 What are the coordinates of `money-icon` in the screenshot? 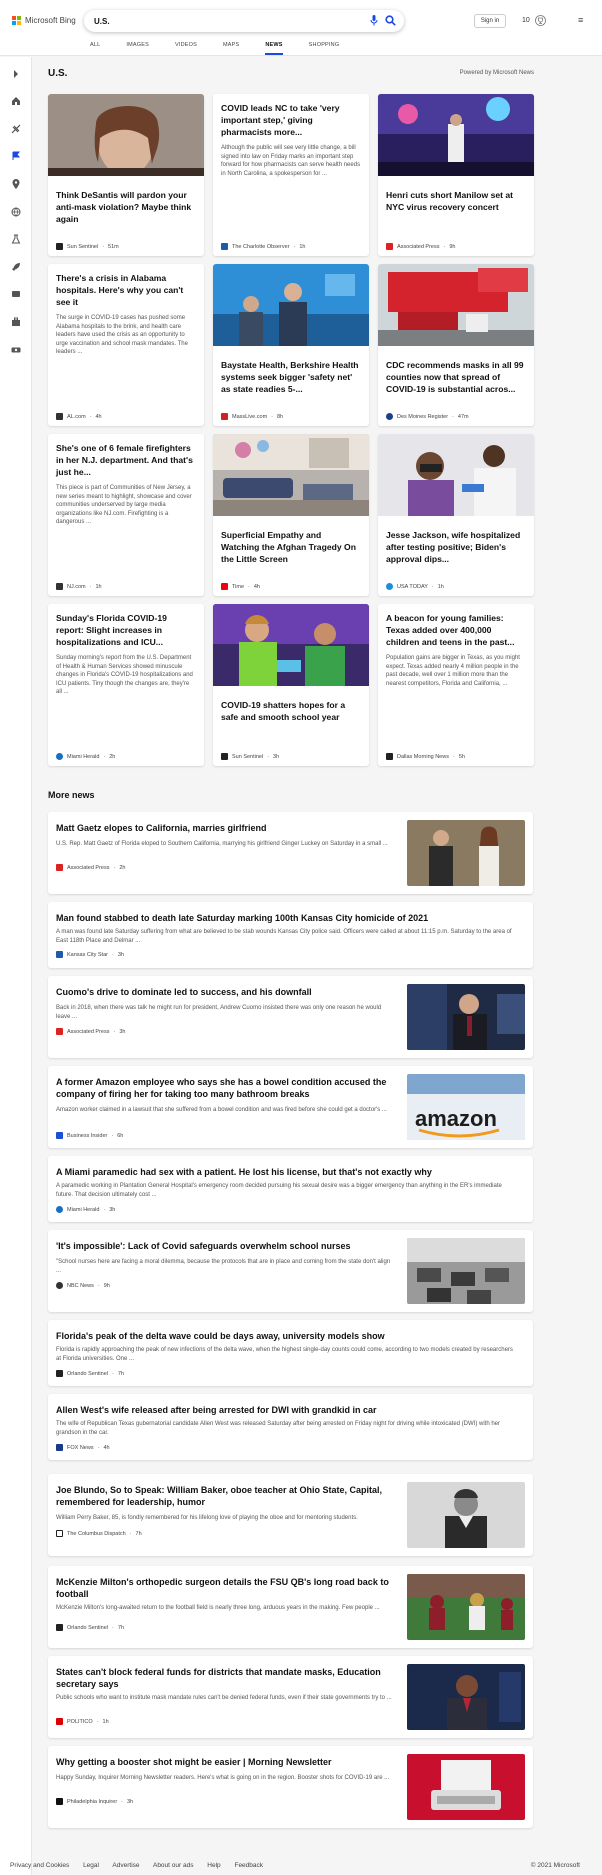 It's located at (15, 349).